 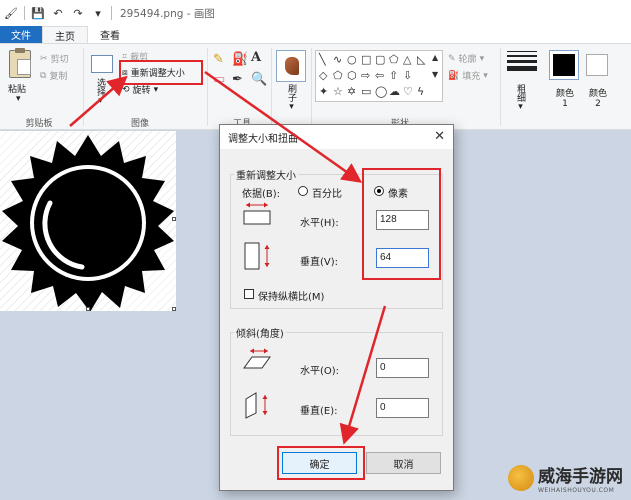 What do you see at coordinates (393, 75) in the screenshot?
I see `up-arrow-shape-icon: ⇧` at bounding box center [393, 75].